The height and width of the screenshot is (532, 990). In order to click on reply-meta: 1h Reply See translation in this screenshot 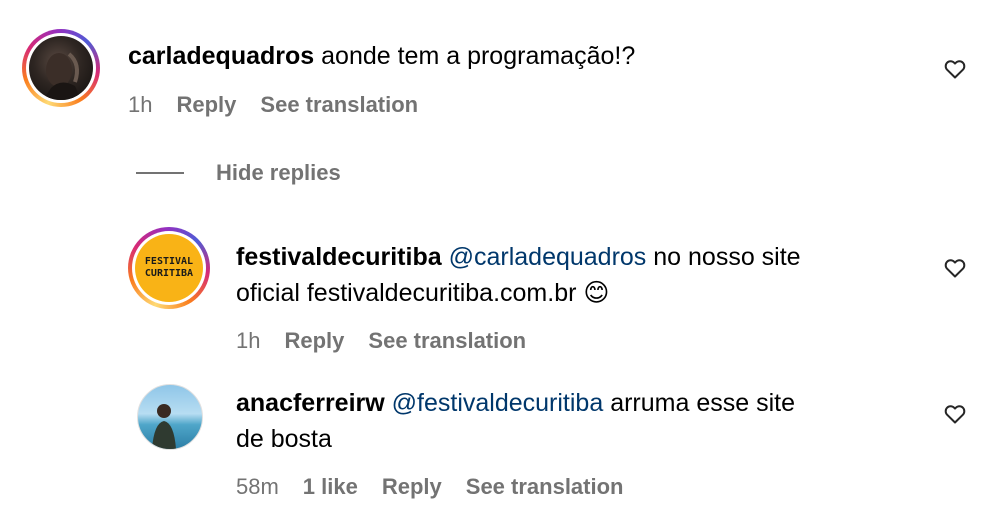, I will do `click(381, 341)`.